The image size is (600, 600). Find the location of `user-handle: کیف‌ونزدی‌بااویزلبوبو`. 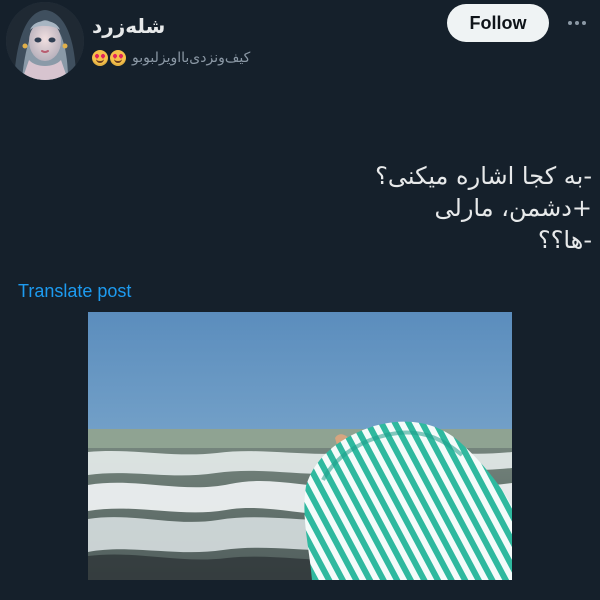

user-handle: کیف‌ونزدی‌بااویزلبوبو is located at coordinates (191, 58).